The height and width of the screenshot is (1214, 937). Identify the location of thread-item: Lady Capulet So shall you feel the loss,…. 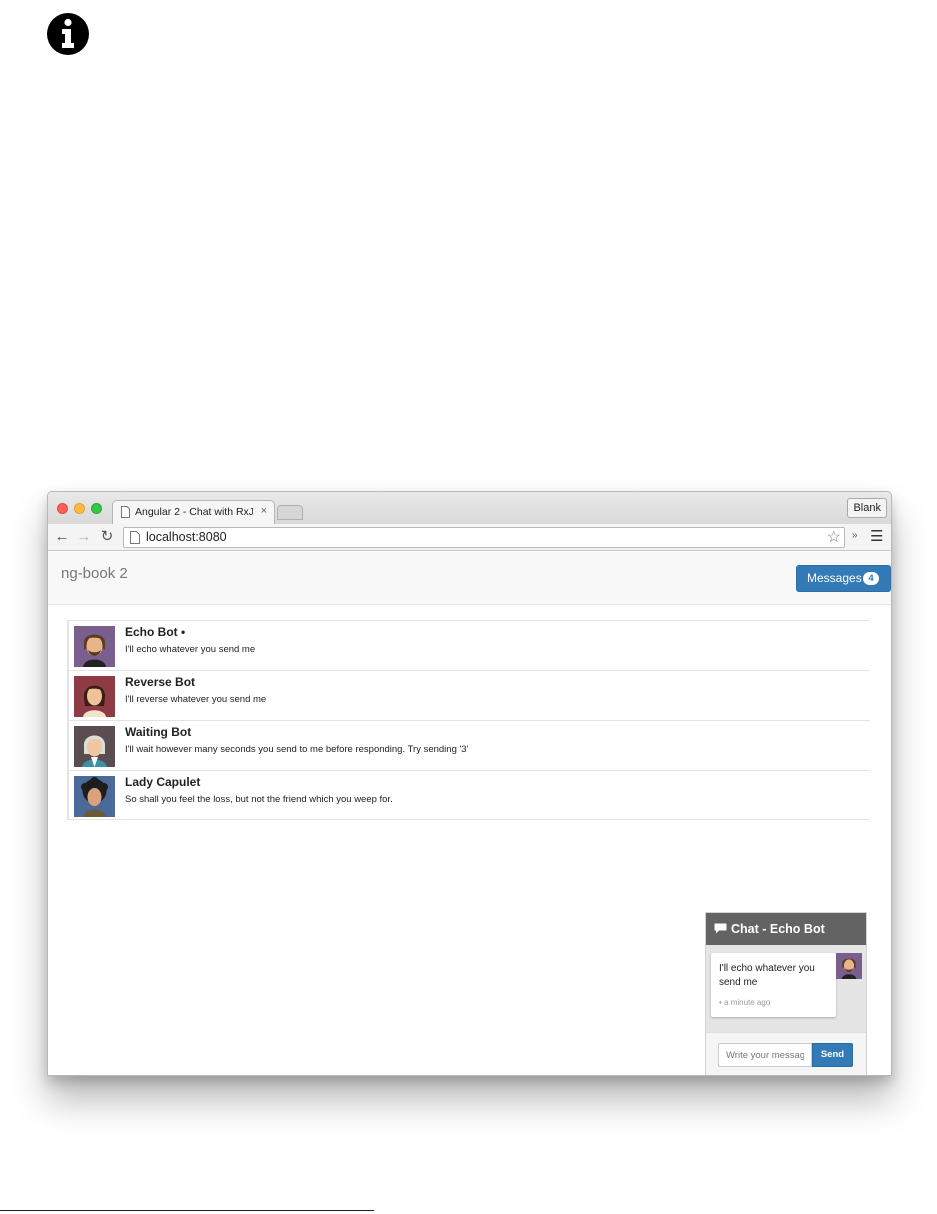
(469, 795).